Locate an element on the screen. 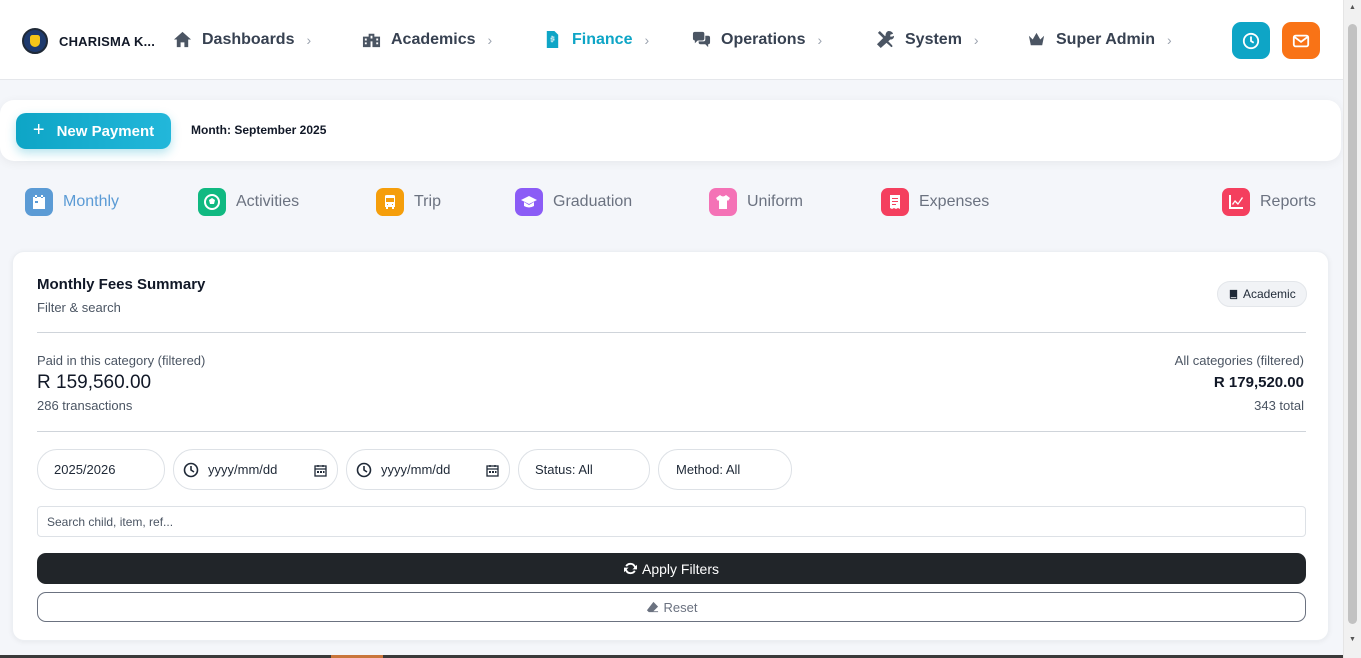 The image size is (1361, 658). card-subtitle: Filter & search is located at coordinates (79, 307).